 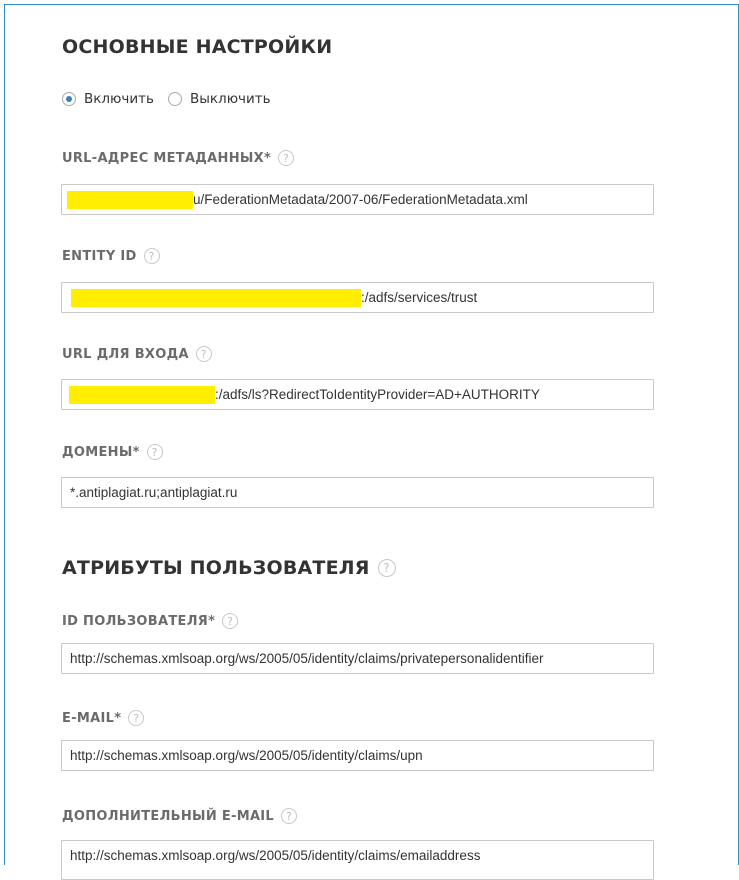 I want to click on login-url-label: URL ДЛЯ ВХОДА ?, so click(x=137, y=354).